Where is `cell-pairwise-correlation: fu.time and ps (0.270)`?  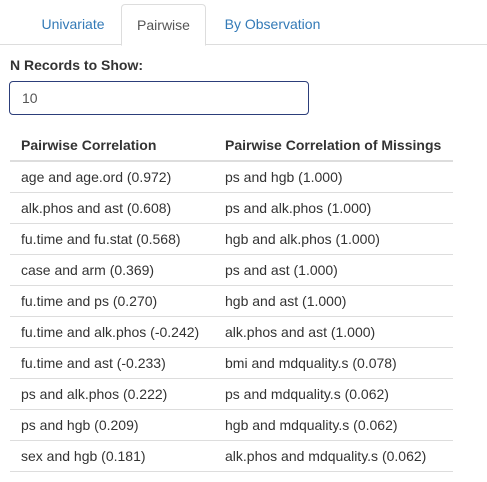 cell-pairwise-correlation: fu.time and ps (0.270) is located at coordinates (112, 301).